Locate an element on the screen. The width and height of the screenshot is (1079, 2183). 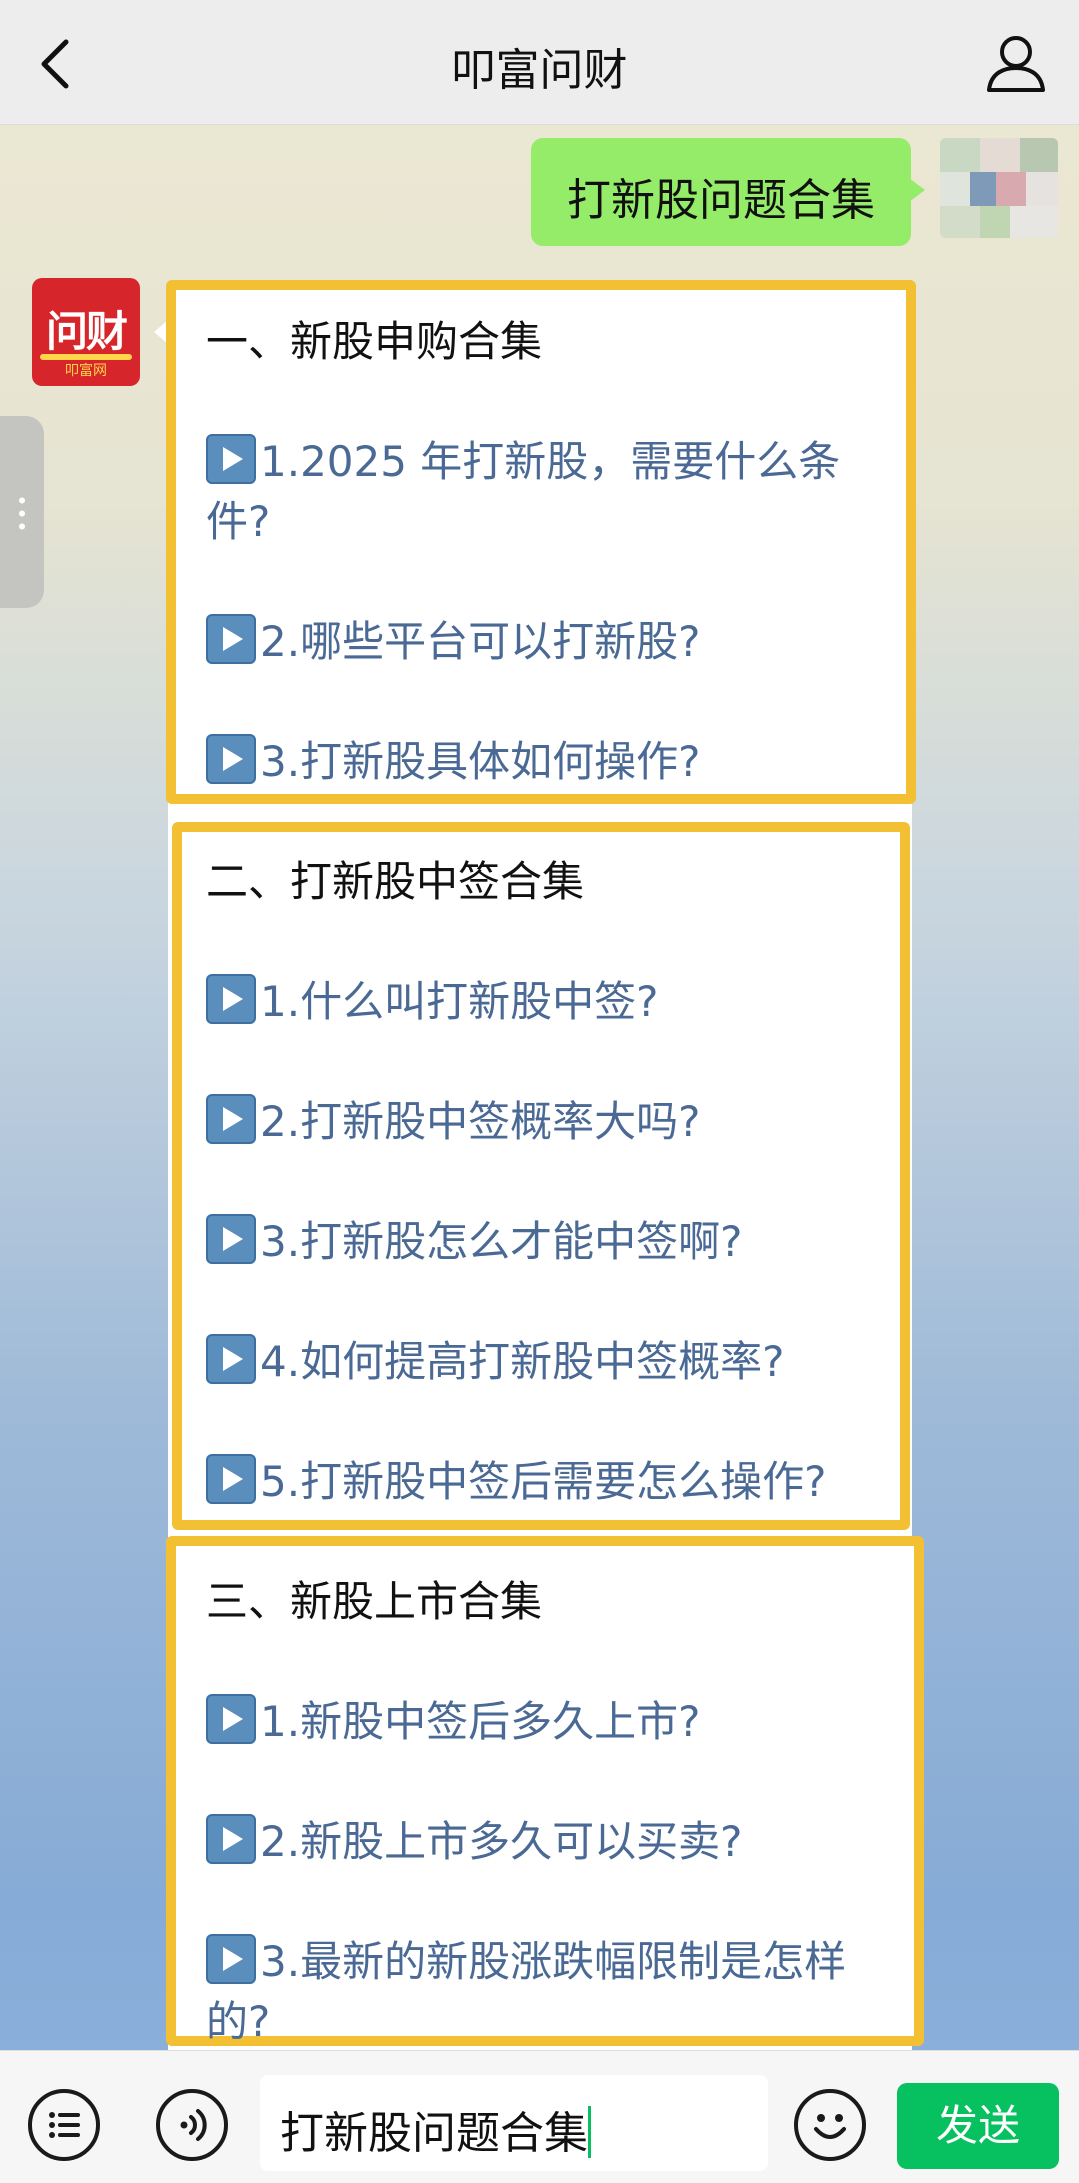
question-link: 1.新股中签后多久上市? is located at coordinates (550, 1722).